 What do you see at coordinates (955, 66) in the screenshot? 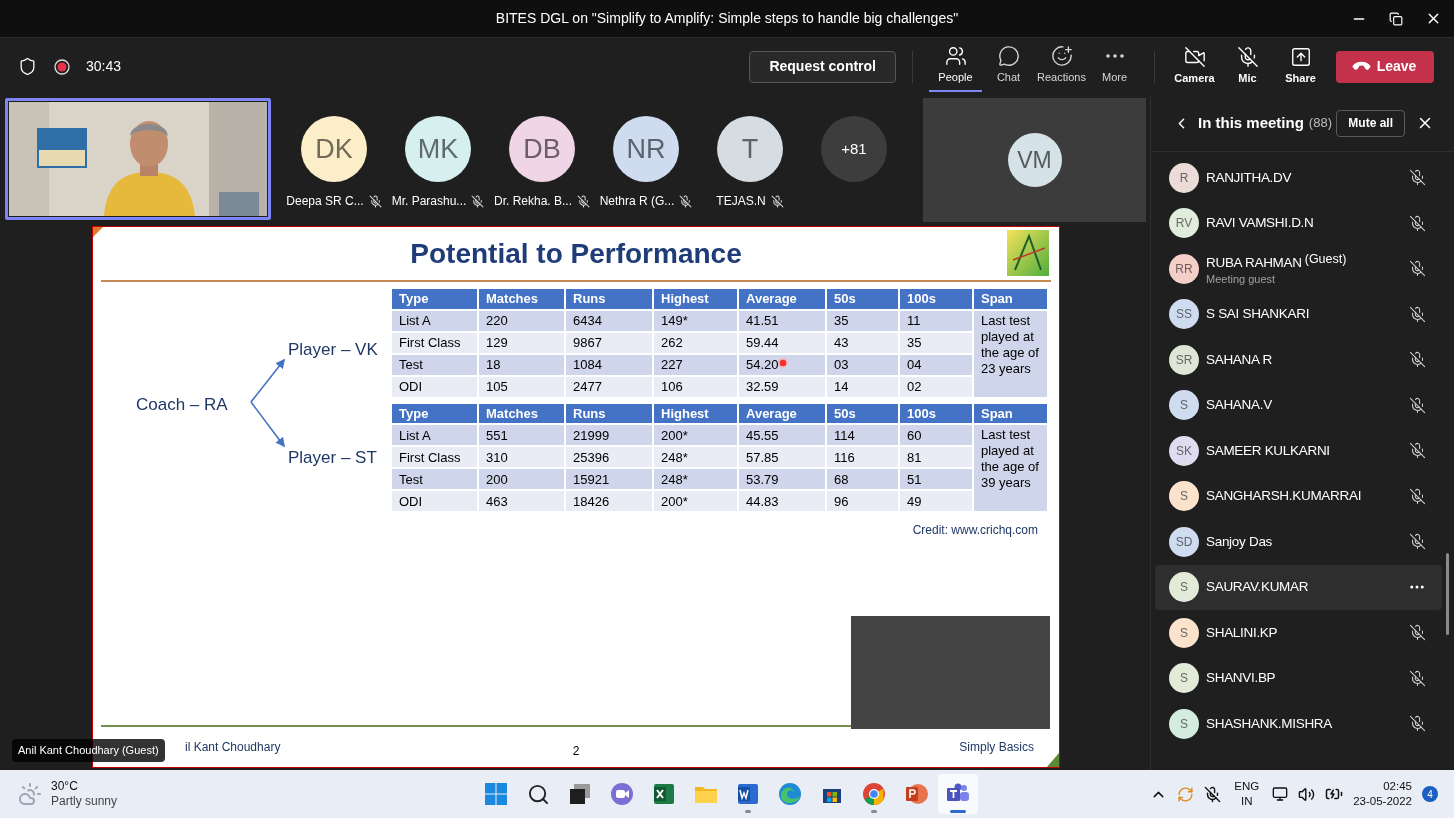
I see `toolbar-button: People` at bounding box center [955, 66].